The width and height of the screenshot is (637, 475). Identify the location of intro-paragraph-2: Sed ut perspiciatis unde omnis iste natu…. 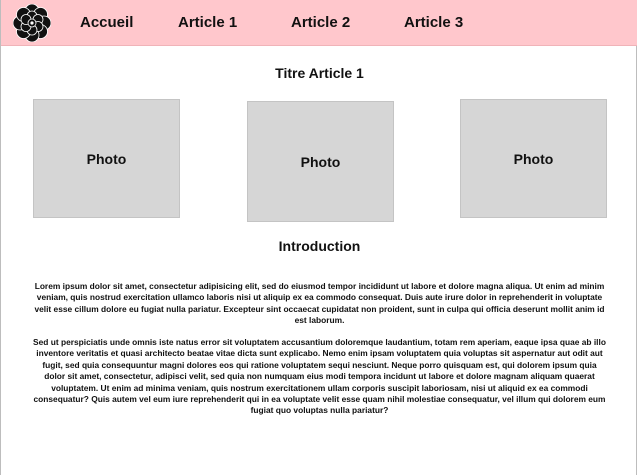
(319, 376).